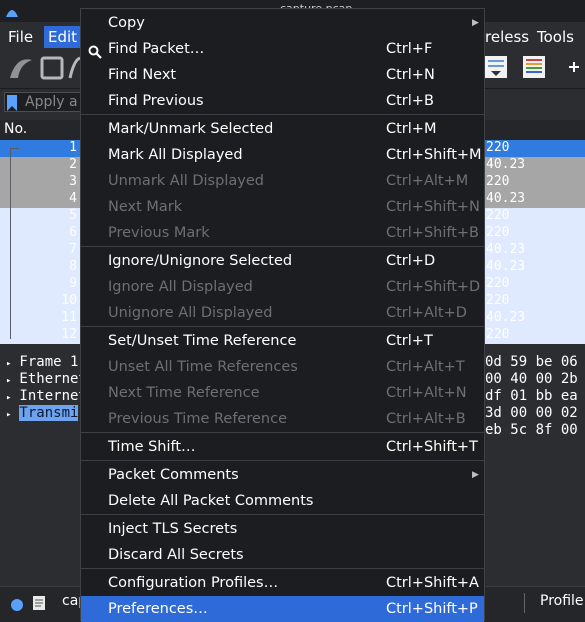 The image size is (585, 622). Describe the element at coordinates (433, 233) in the screenshot. I see `menu-item-shortcut: Ctrl+Shift+B` at that location.